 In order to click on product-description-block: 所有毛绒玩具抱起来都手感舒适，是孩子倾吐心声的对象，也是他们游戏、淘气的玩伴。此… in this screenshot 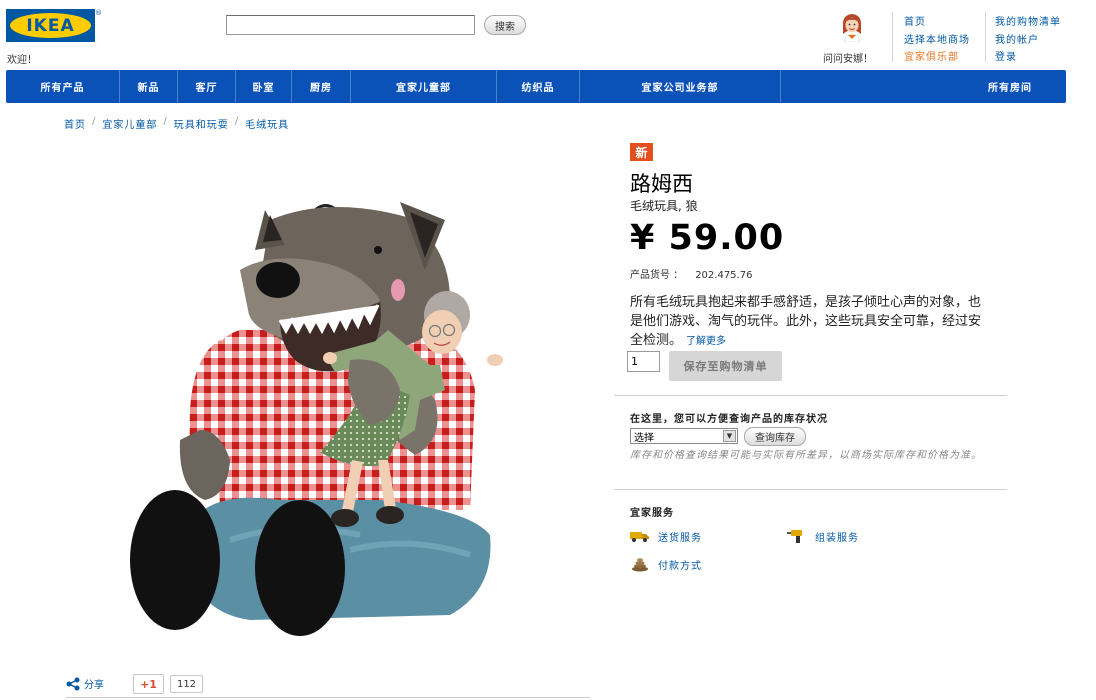, I will do `click(810, 322)`.